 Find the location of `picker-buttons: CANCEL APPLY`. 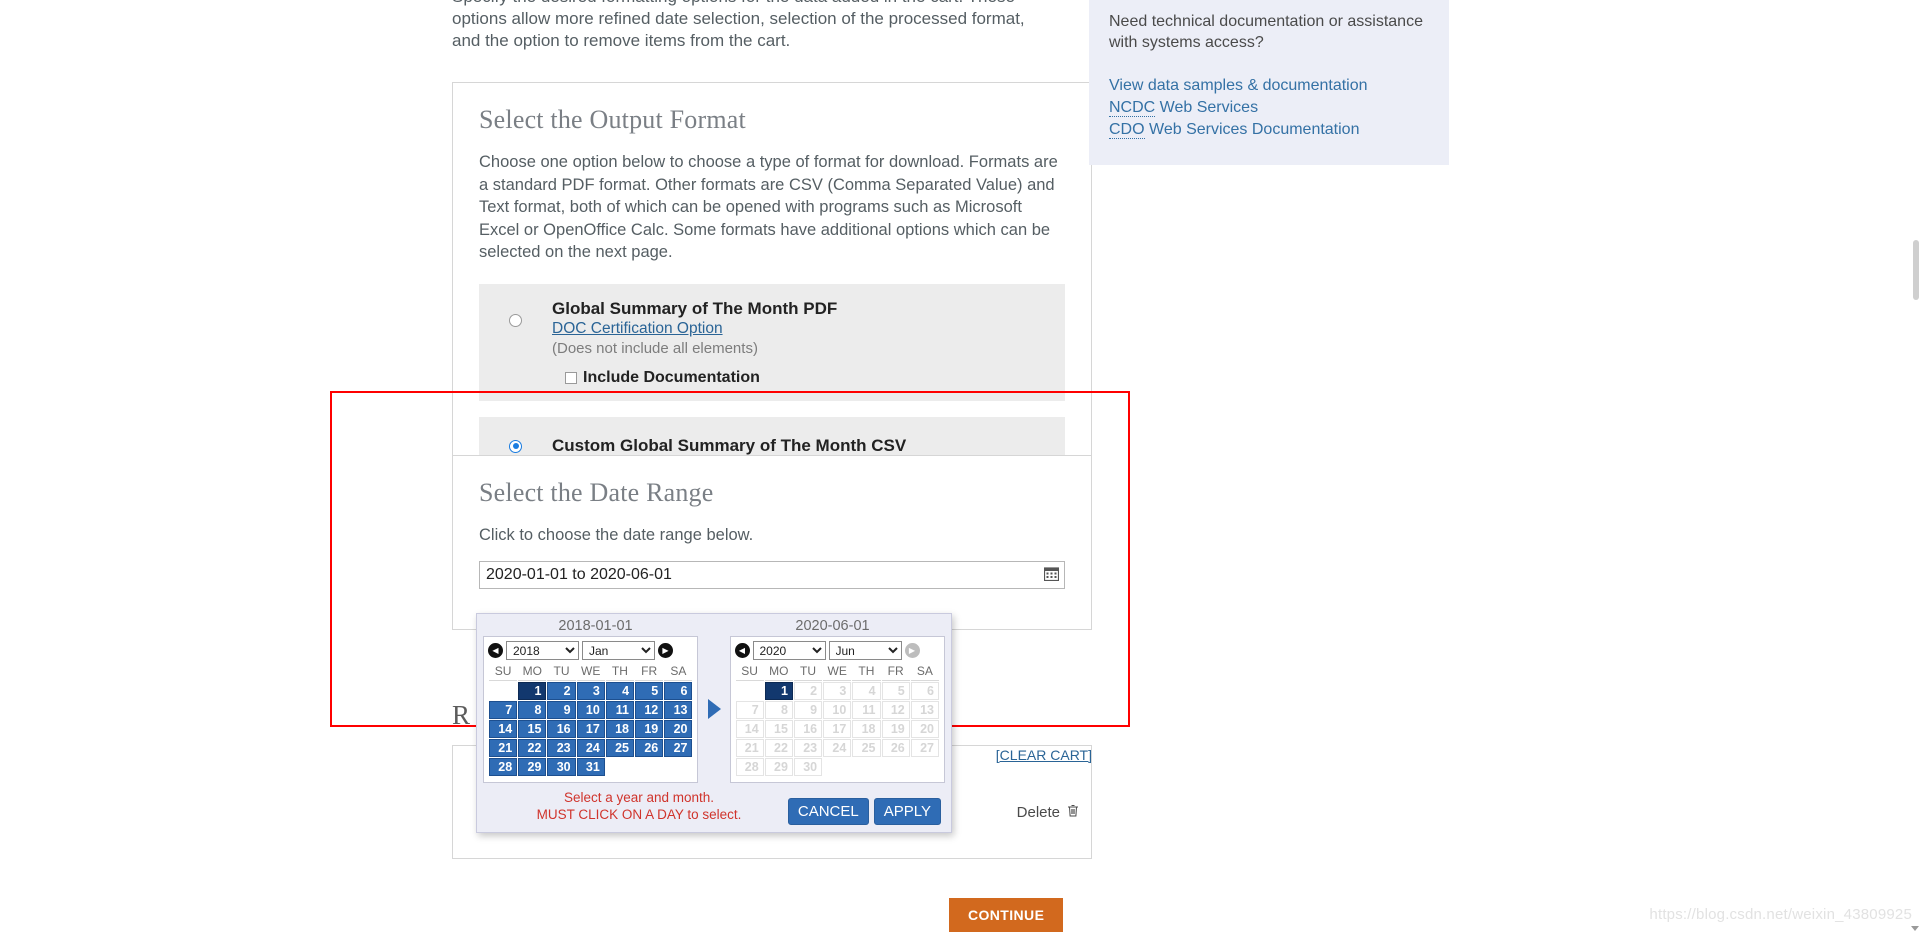

picker-buttons: CANCEL APPLY is located at coordinates (864, 811).